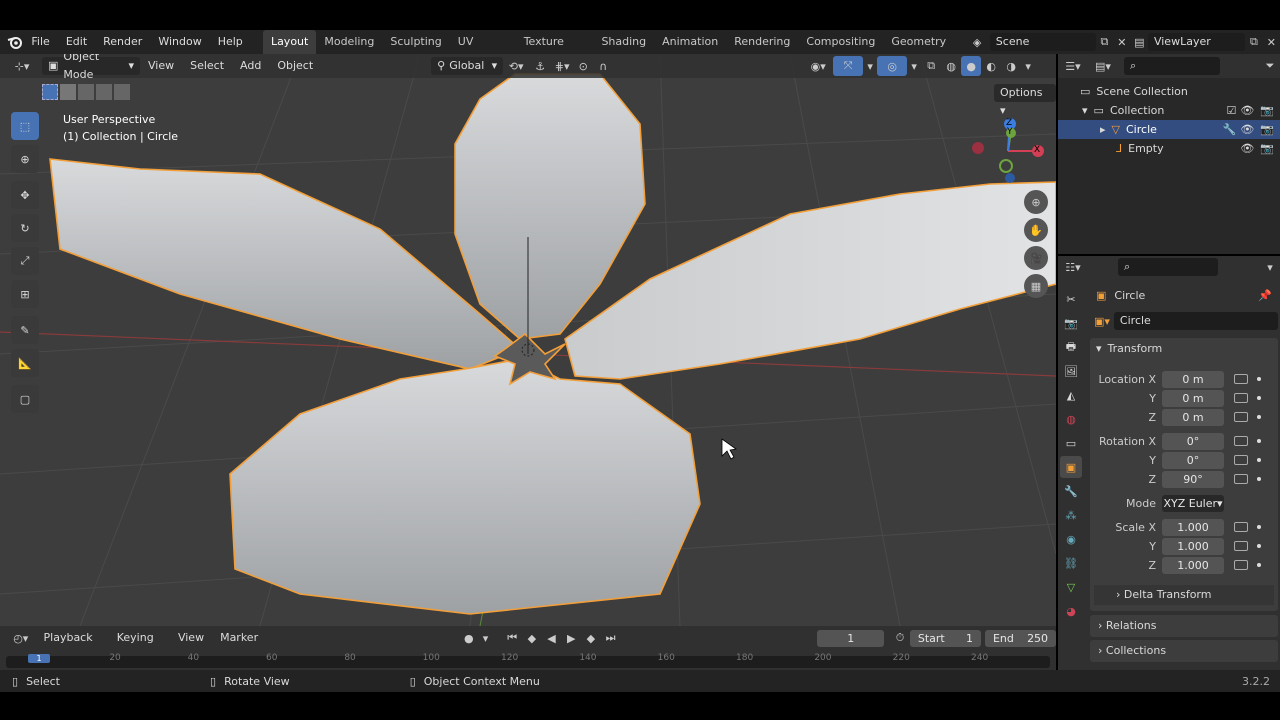  Describe the element at coordinates (1168, 267) in the screenshot. I see `properties-search-input: ⌕` at that location.